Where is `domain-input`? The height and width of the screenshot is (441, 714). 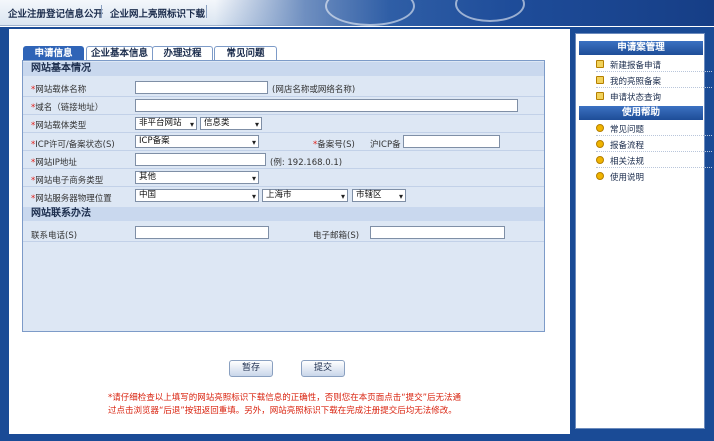
domain-input is located at coordinates (326, 105).